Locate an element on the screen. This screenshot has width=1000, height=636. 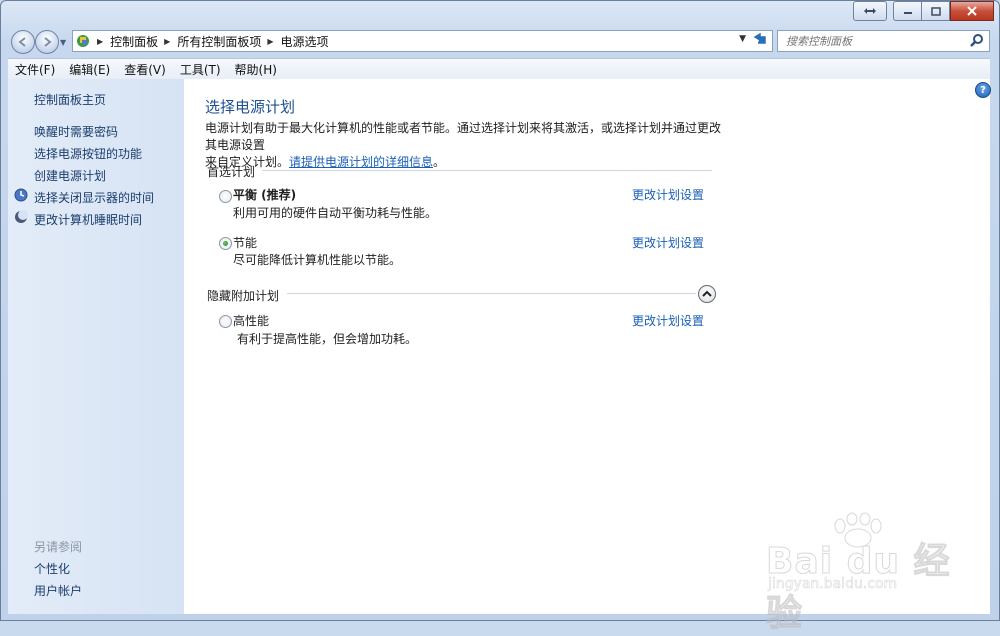
forward-arrow-icon is located at coordinates (48, 42).